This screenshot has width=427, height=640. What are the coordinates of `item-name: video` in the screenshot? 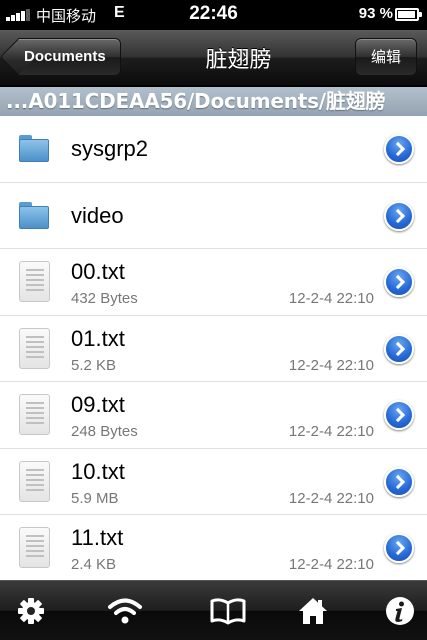 It's located at (97, 215).